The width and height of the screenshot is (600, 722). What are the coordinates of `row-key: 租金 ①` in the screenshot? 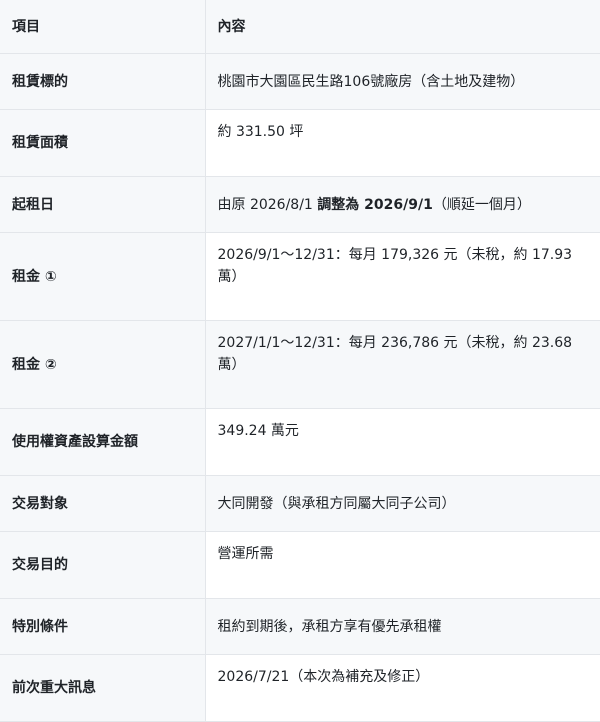 It's located at (102, 276).